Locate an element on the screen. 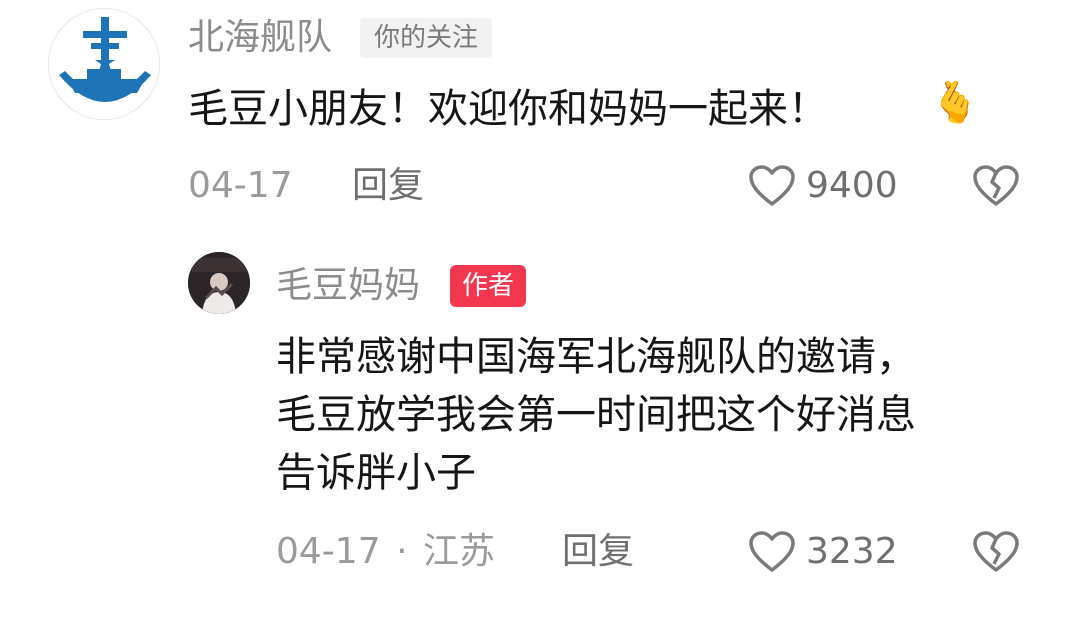 The image size is (1080, 619). finger-heart-emoji: 🫰 is located at coordinates (955, 103).